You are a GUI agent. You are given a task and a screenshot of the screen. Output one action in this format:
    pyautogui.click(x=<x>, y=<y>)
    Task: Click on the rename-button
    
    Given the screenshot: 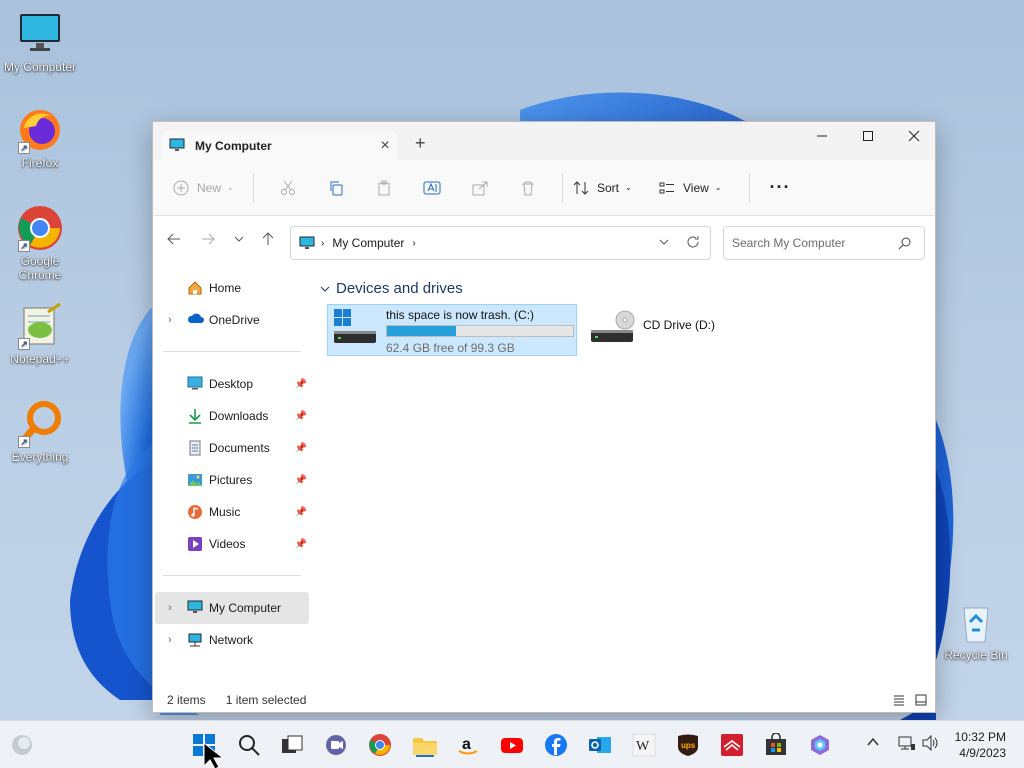 What is the action you would take?
    pyautogui.click(x=432, y=188)
    